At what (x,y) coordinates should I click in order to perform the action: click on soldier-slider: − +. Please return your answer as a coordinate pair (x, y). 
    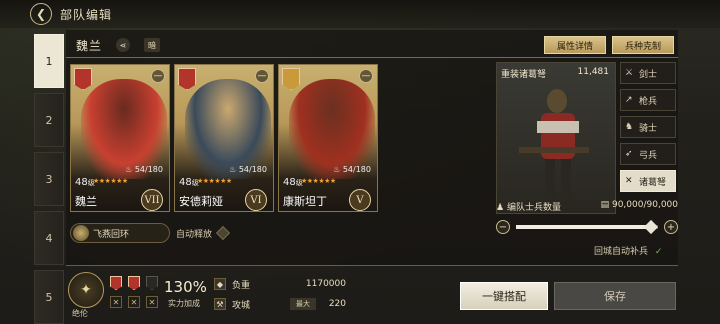
    Looking at the image, I should click on (587, 227).